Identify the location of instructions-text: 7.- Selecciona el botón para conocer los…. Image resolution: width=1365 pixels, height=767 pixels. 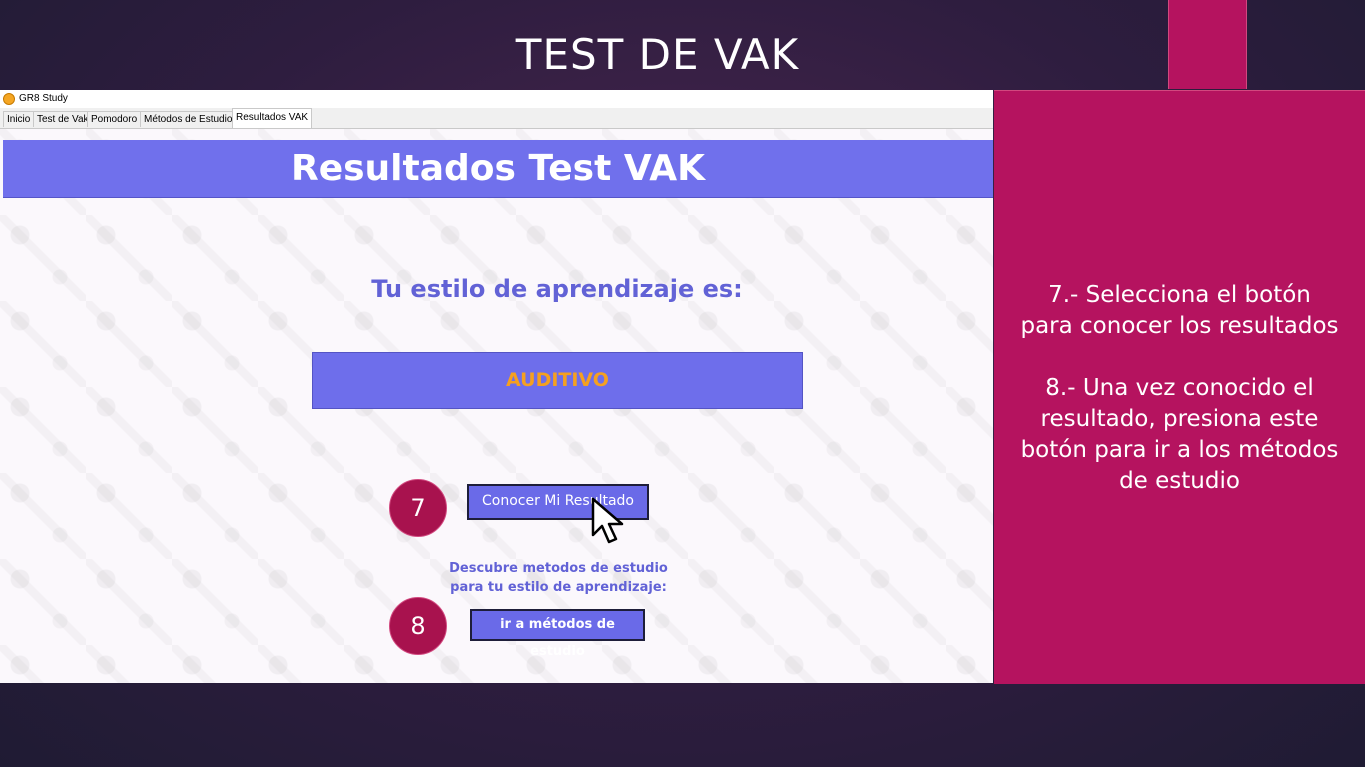
(1179, 388).